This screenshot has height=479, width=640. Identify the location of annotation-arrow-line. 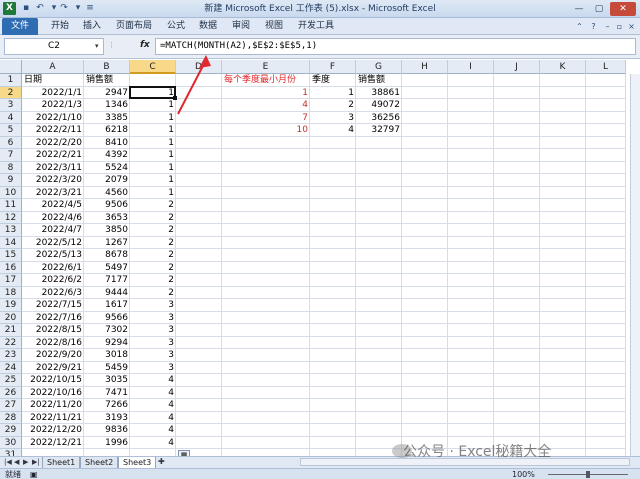
(192, 87).